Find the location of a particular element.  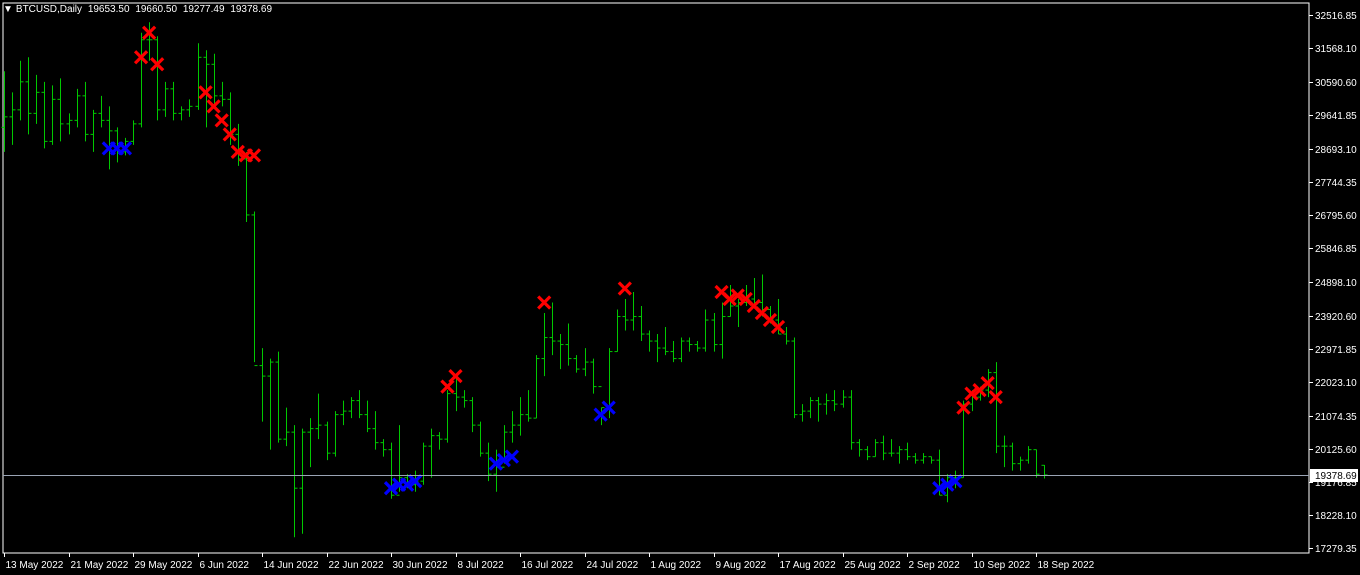

low-value: 19277.49 is located at coordinates (203, 9).